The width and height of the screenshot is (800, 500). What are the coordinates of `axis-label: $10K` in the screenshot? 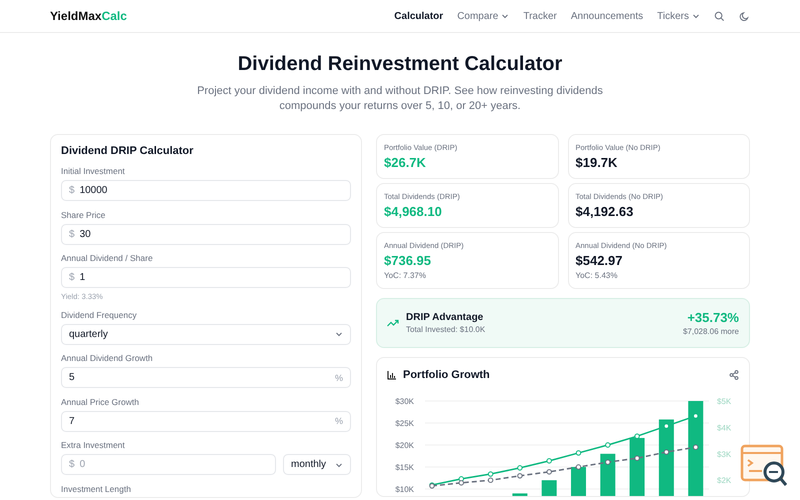 It's located at (404, 489).